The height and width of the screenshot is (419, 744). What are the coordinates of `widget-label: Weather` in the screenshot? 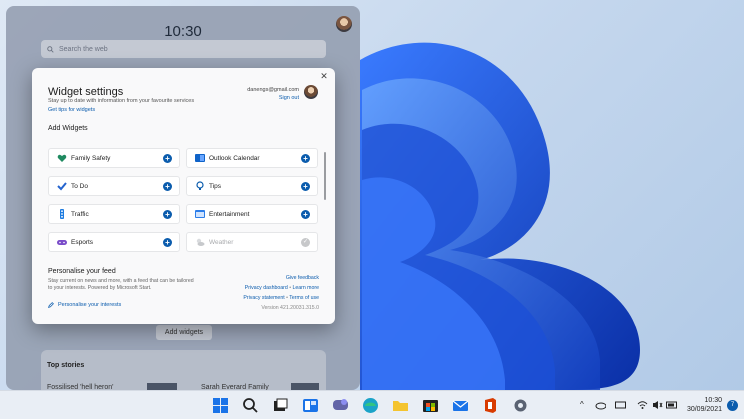 It's located at (221, 242).